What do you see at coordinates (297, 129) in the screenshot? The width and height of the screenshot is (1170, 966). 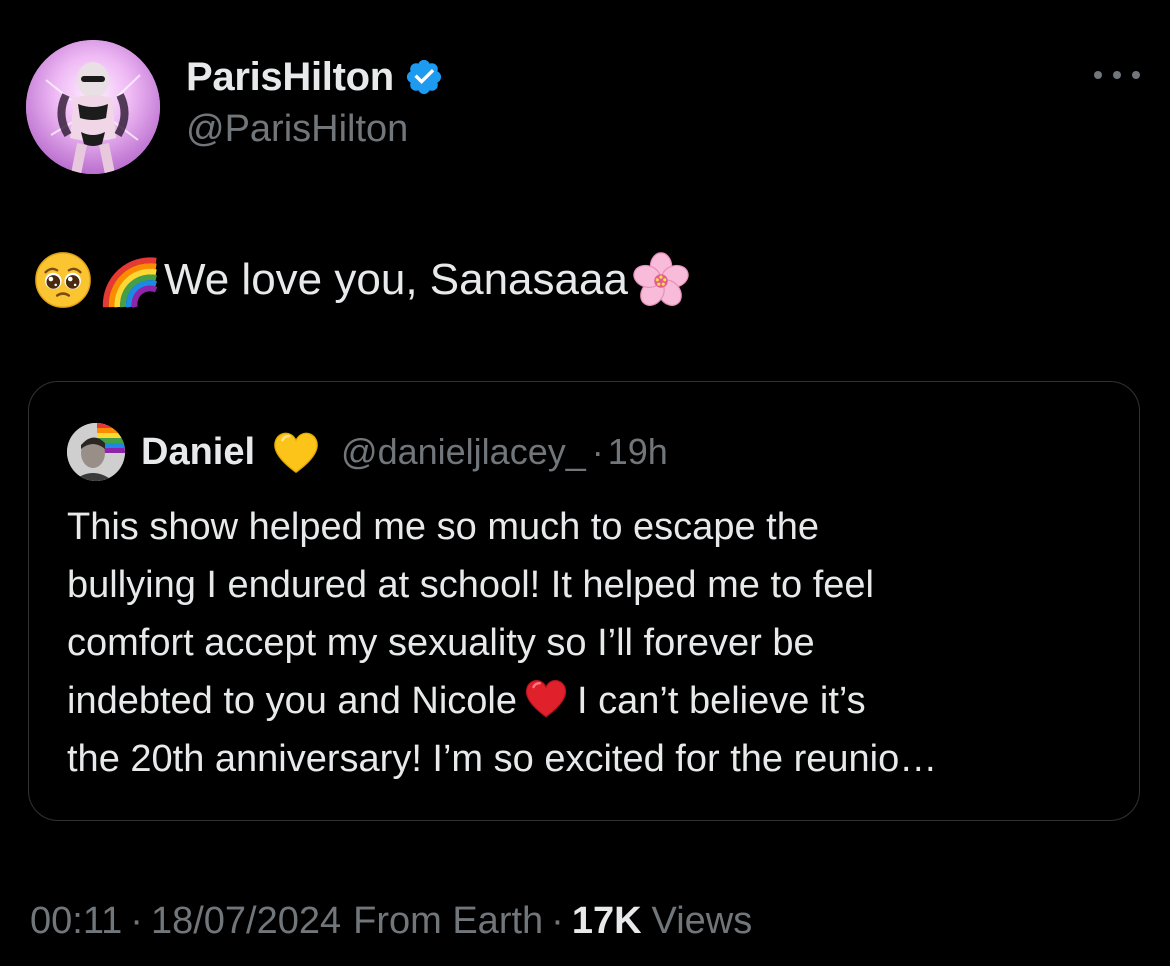 I see `author-handle: @ParisHilton` at bounding box center [297, 129].